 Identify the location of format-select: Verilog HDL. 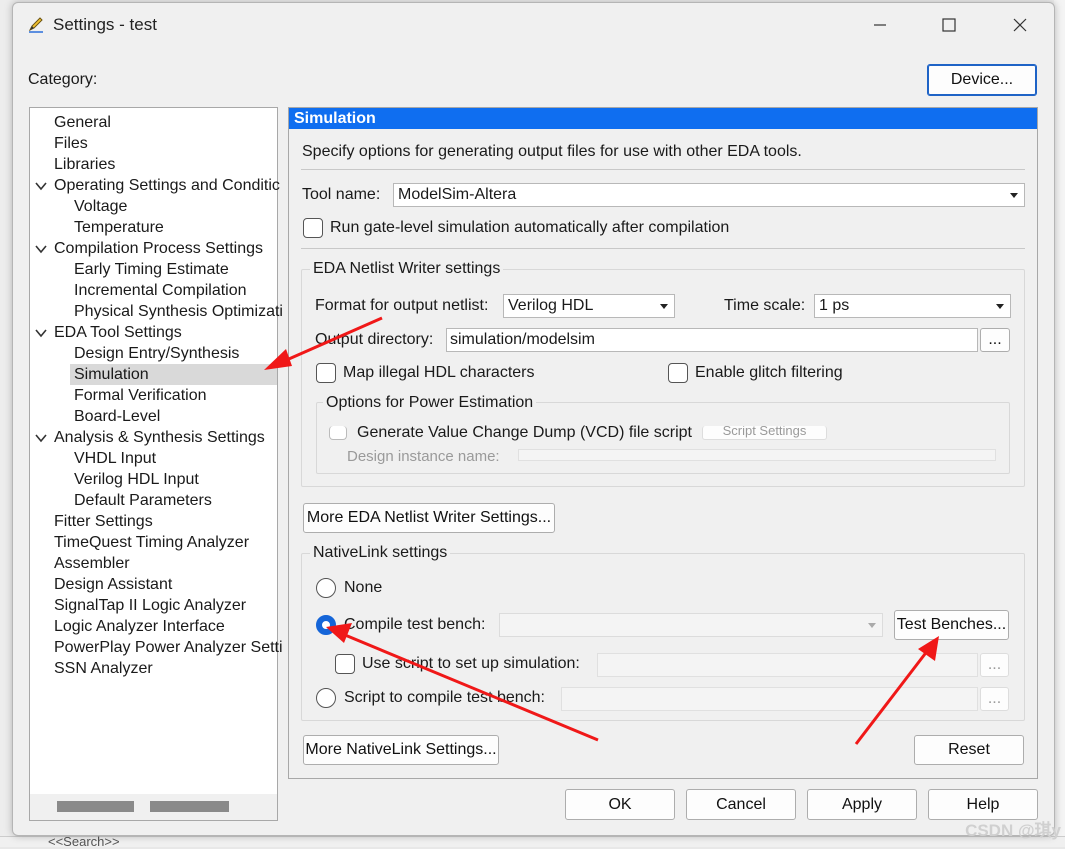
(589, 306).